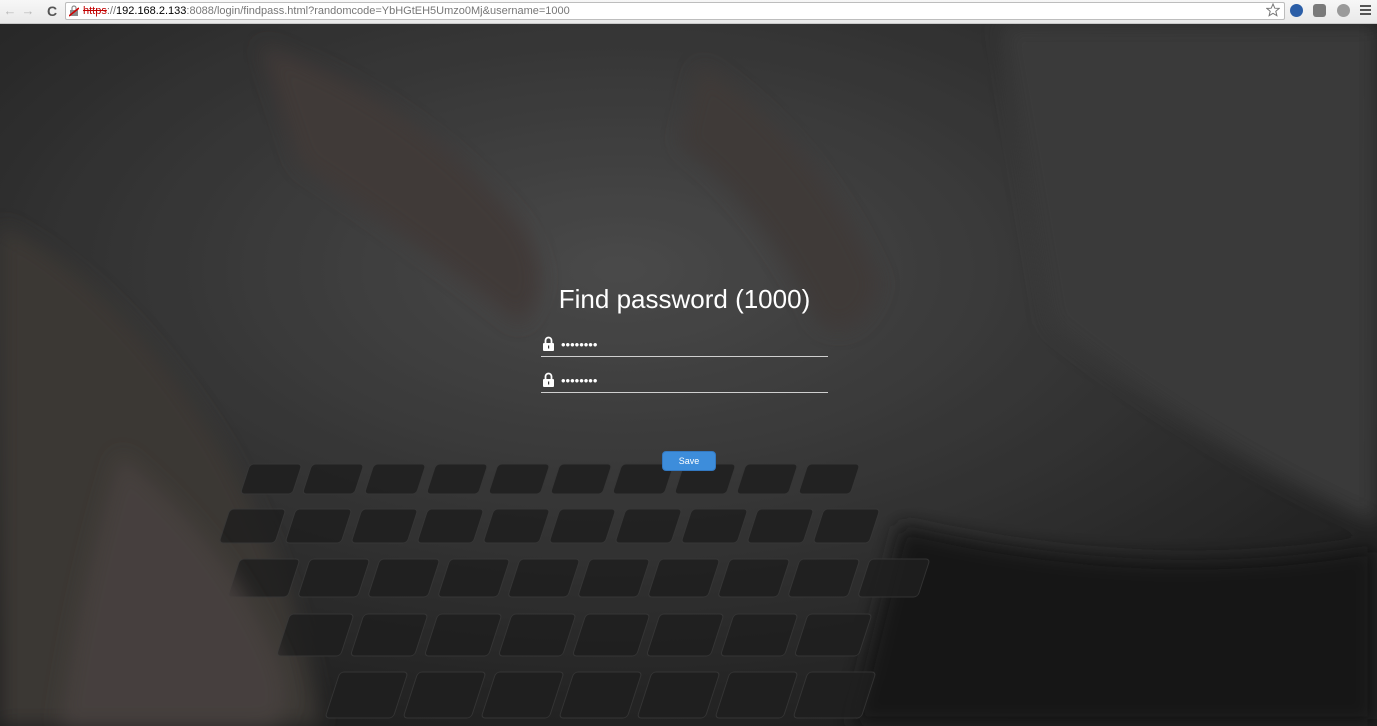 This screenshot has width=1377, height=726. I want to click on url-host: 192.168.2.133, so click(151, 11).